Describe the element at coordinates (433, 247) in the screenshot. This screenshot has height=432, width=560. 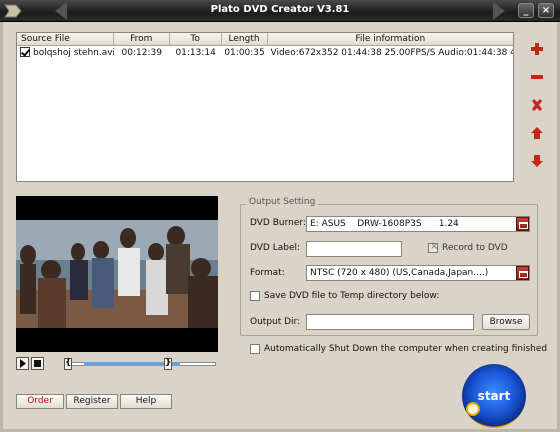
I see `record-to-dvd-checkbox` at that location.